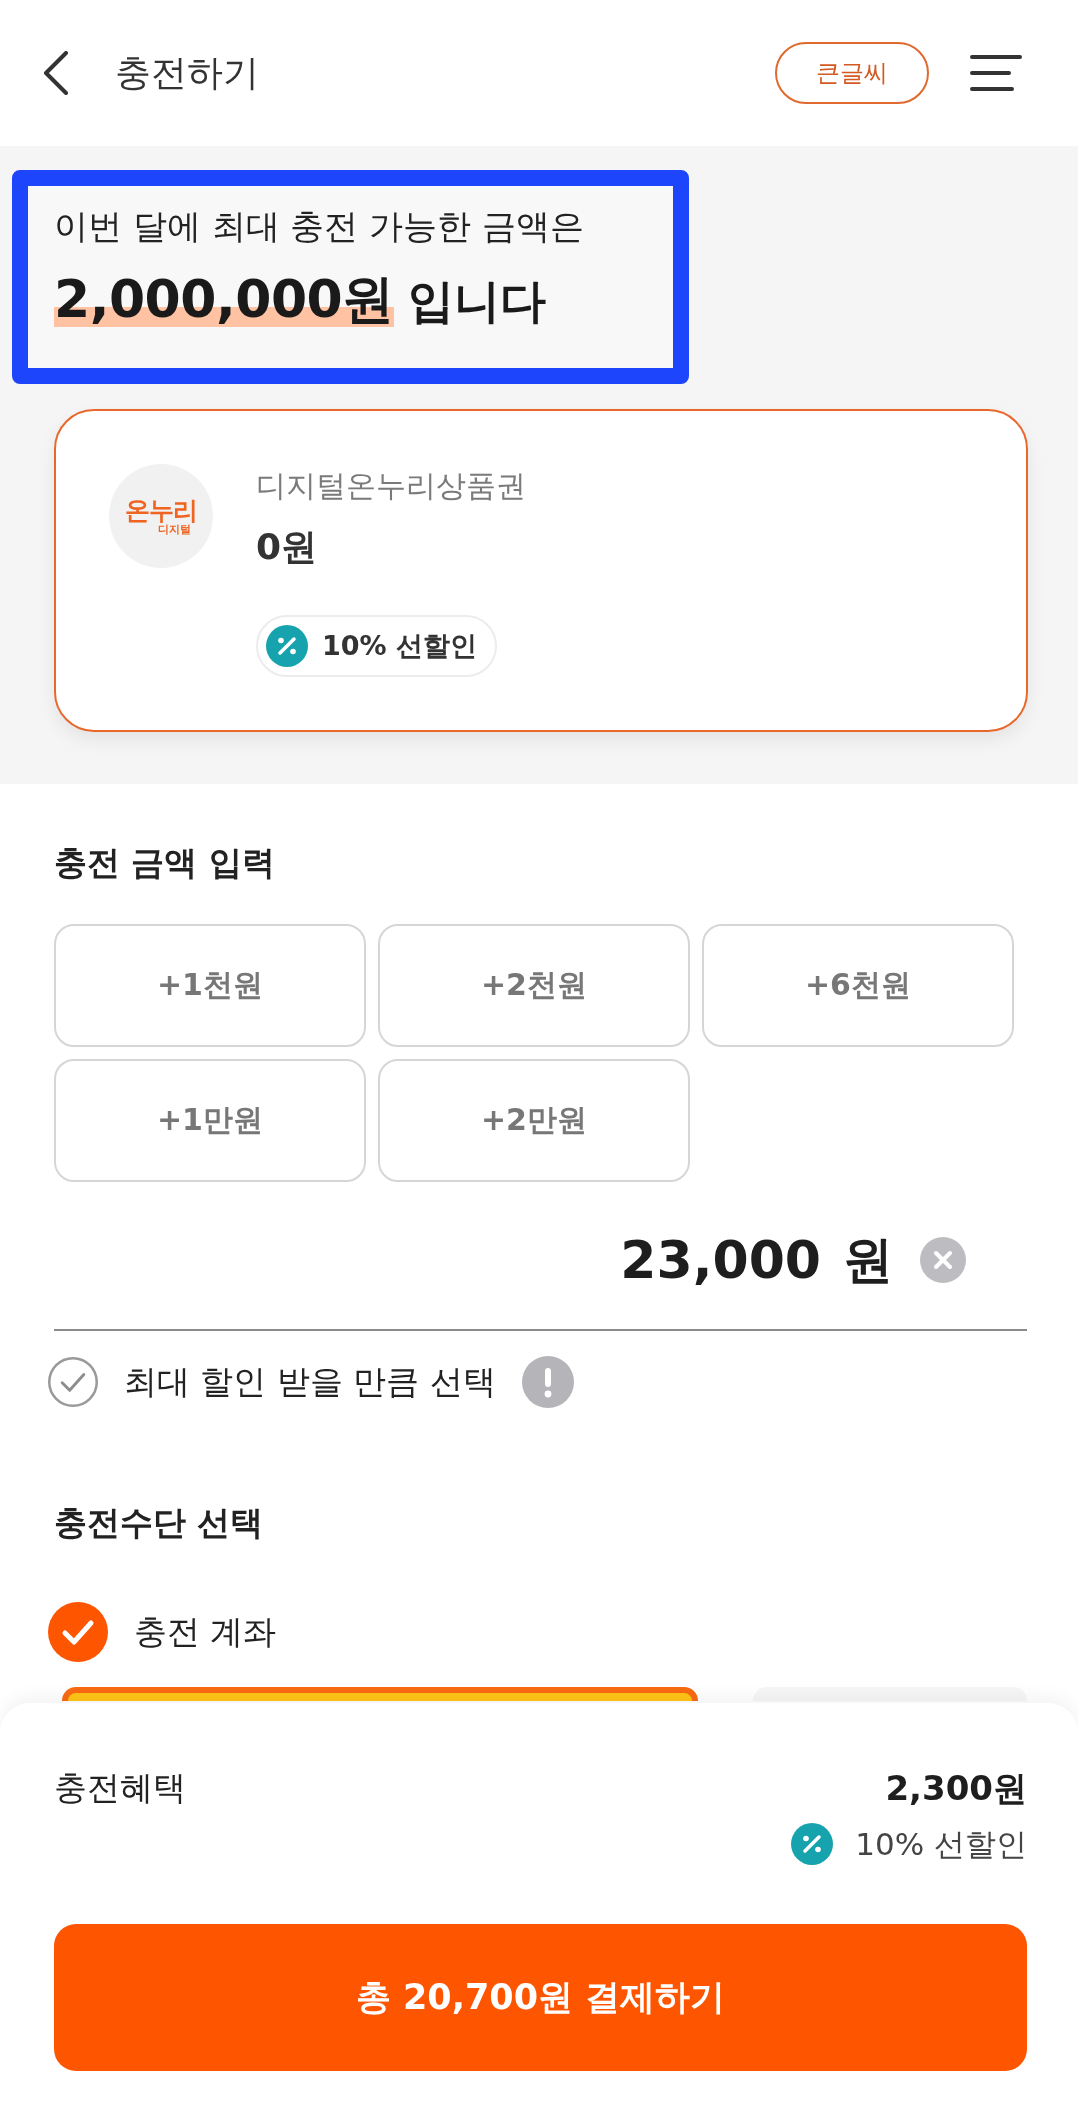 The width and height of the screenshot is (1078, 2120). What do you see at coordinates (161, 516) in the screenshot?
I see `brand-logo: 온누리 디지털` at bounding box center [161, 516].